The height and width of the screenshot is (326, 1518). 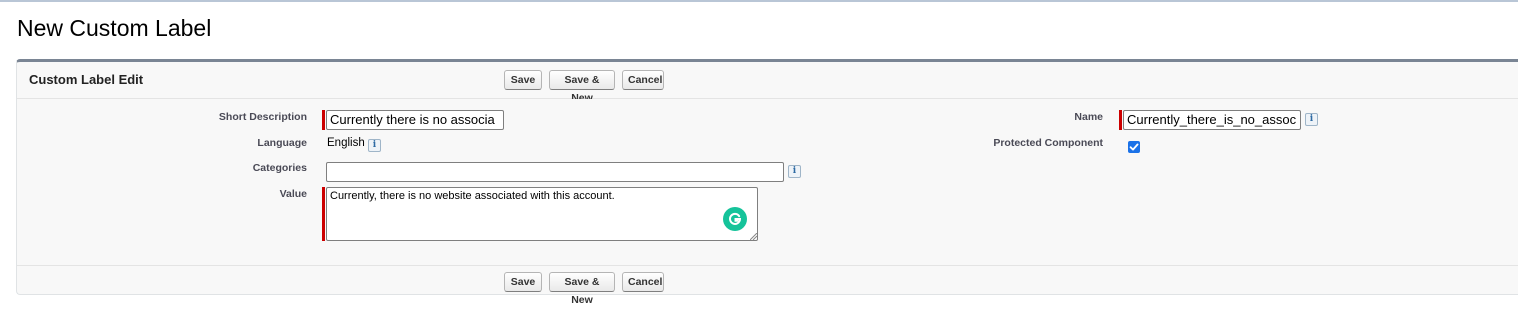 What do you see at coordinates (753, 236) in the screenshot?
I see `resize-grip-icon` at bounding box center [753, 236].